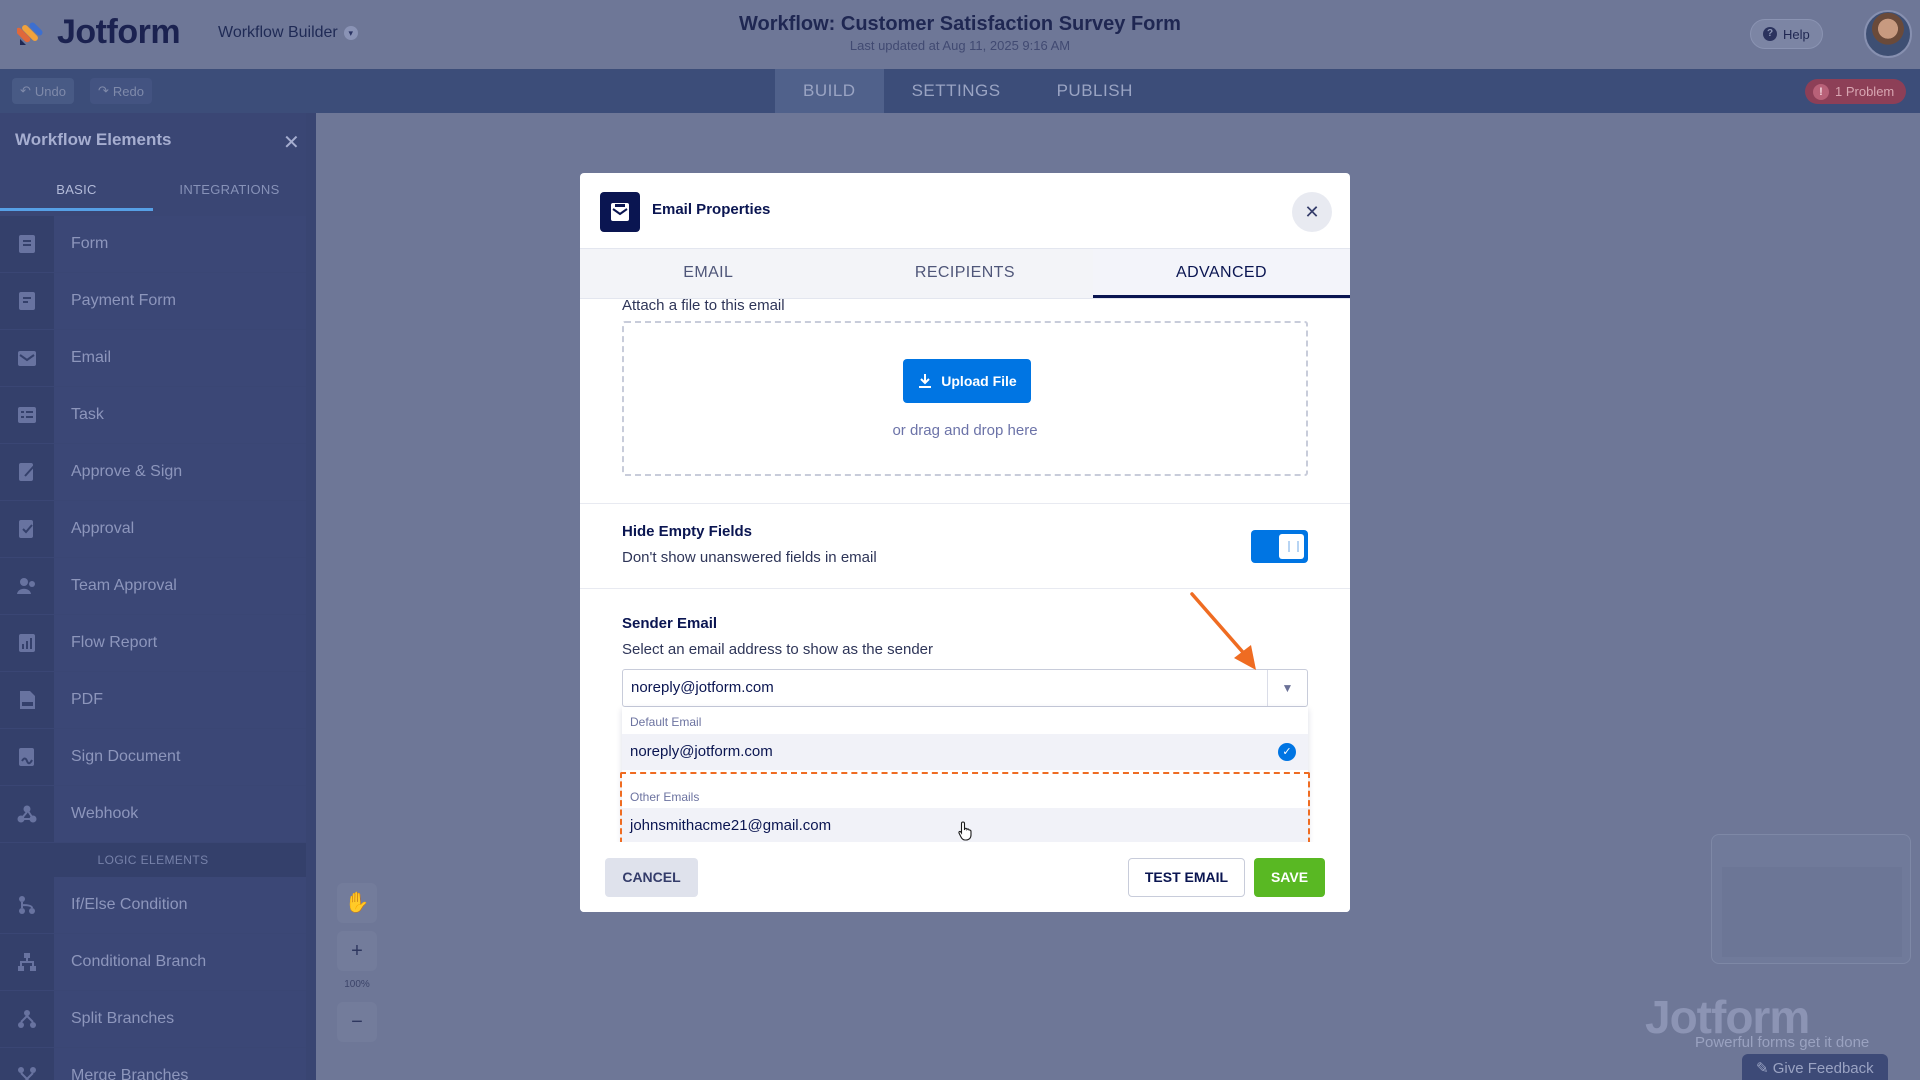 The image size is (1920, 1080). What do you see at coordinates (357, 1022) in the screenshot?
I see `zoom-out-button: −` at bounding box center [357, 1022].